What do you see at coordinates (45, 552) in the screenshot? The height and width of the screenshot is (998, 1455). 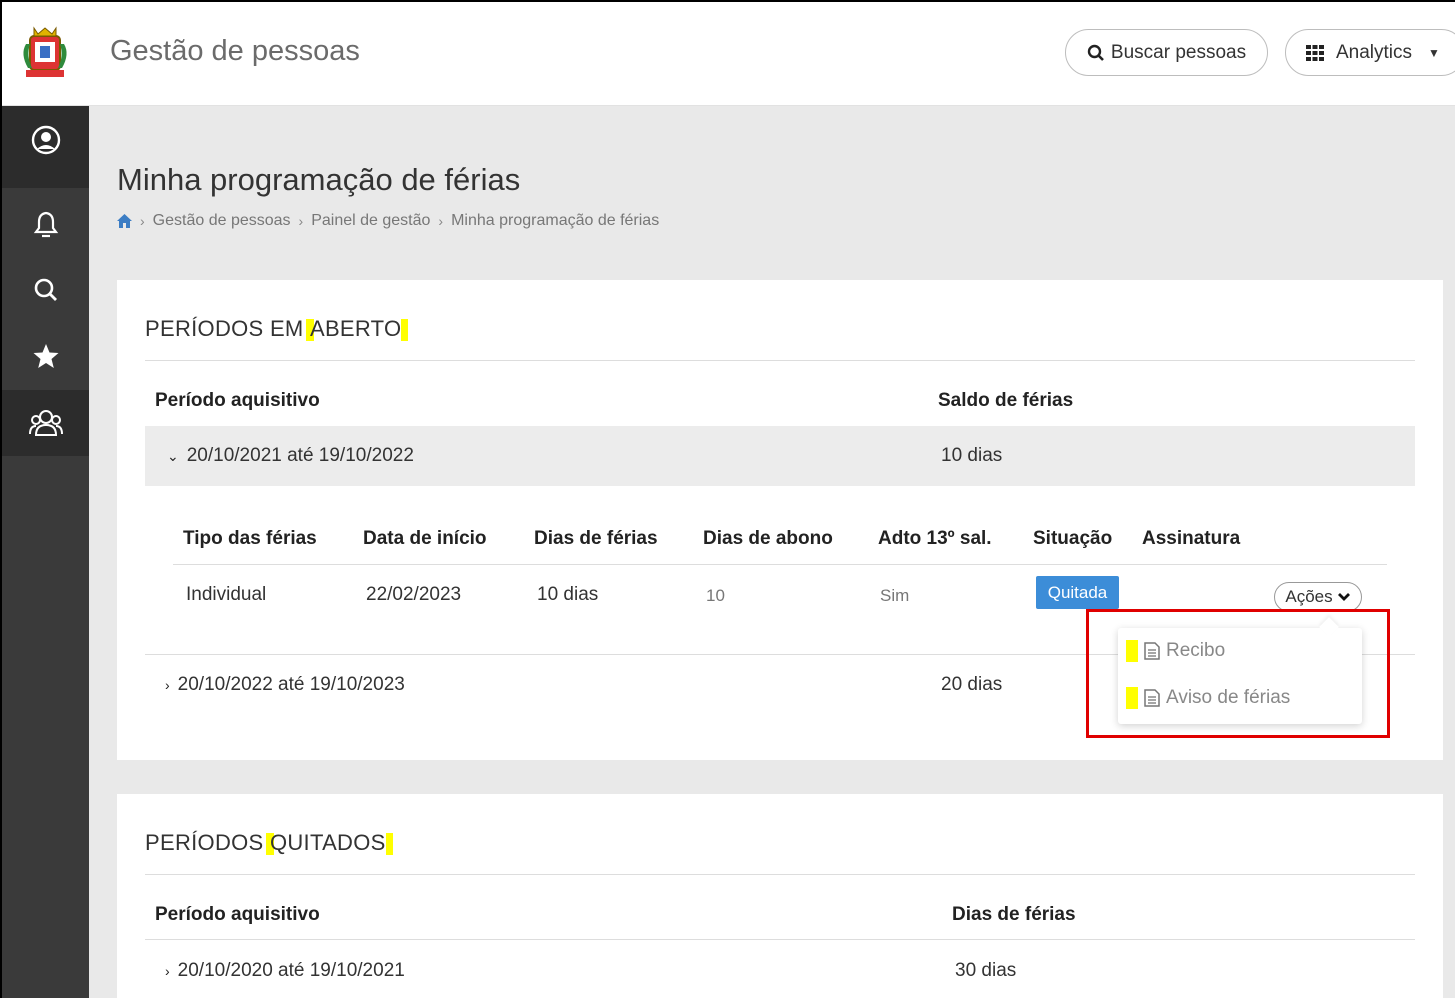 I see `sidebar` at bounding box center [45, 552].